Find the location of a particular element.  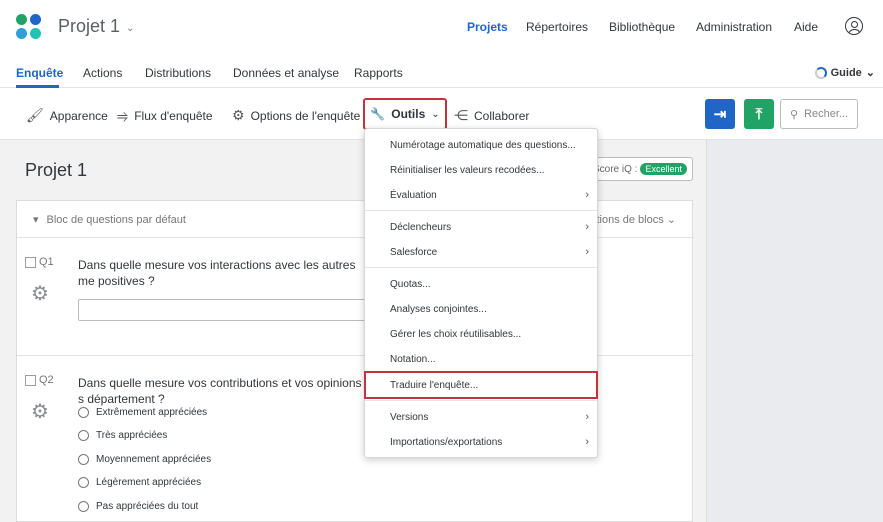

survey-options-button: ⚙ Options de l'enquête is located at coordinates (296, 115).